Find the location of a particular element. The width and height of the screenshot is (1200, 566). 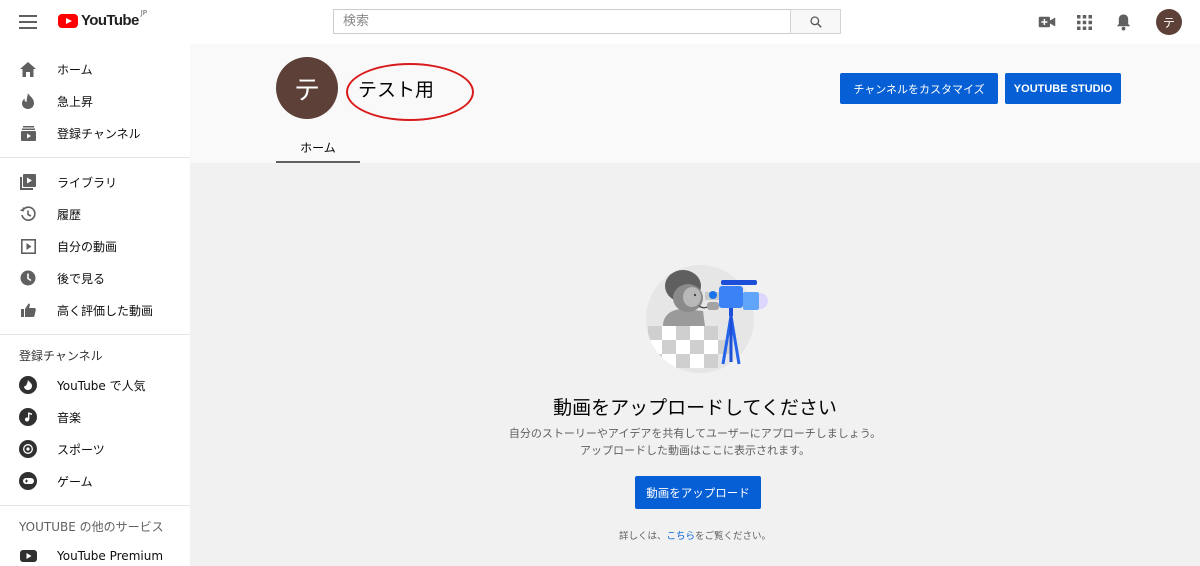

menu-icon is located at coordinates (28, 22).